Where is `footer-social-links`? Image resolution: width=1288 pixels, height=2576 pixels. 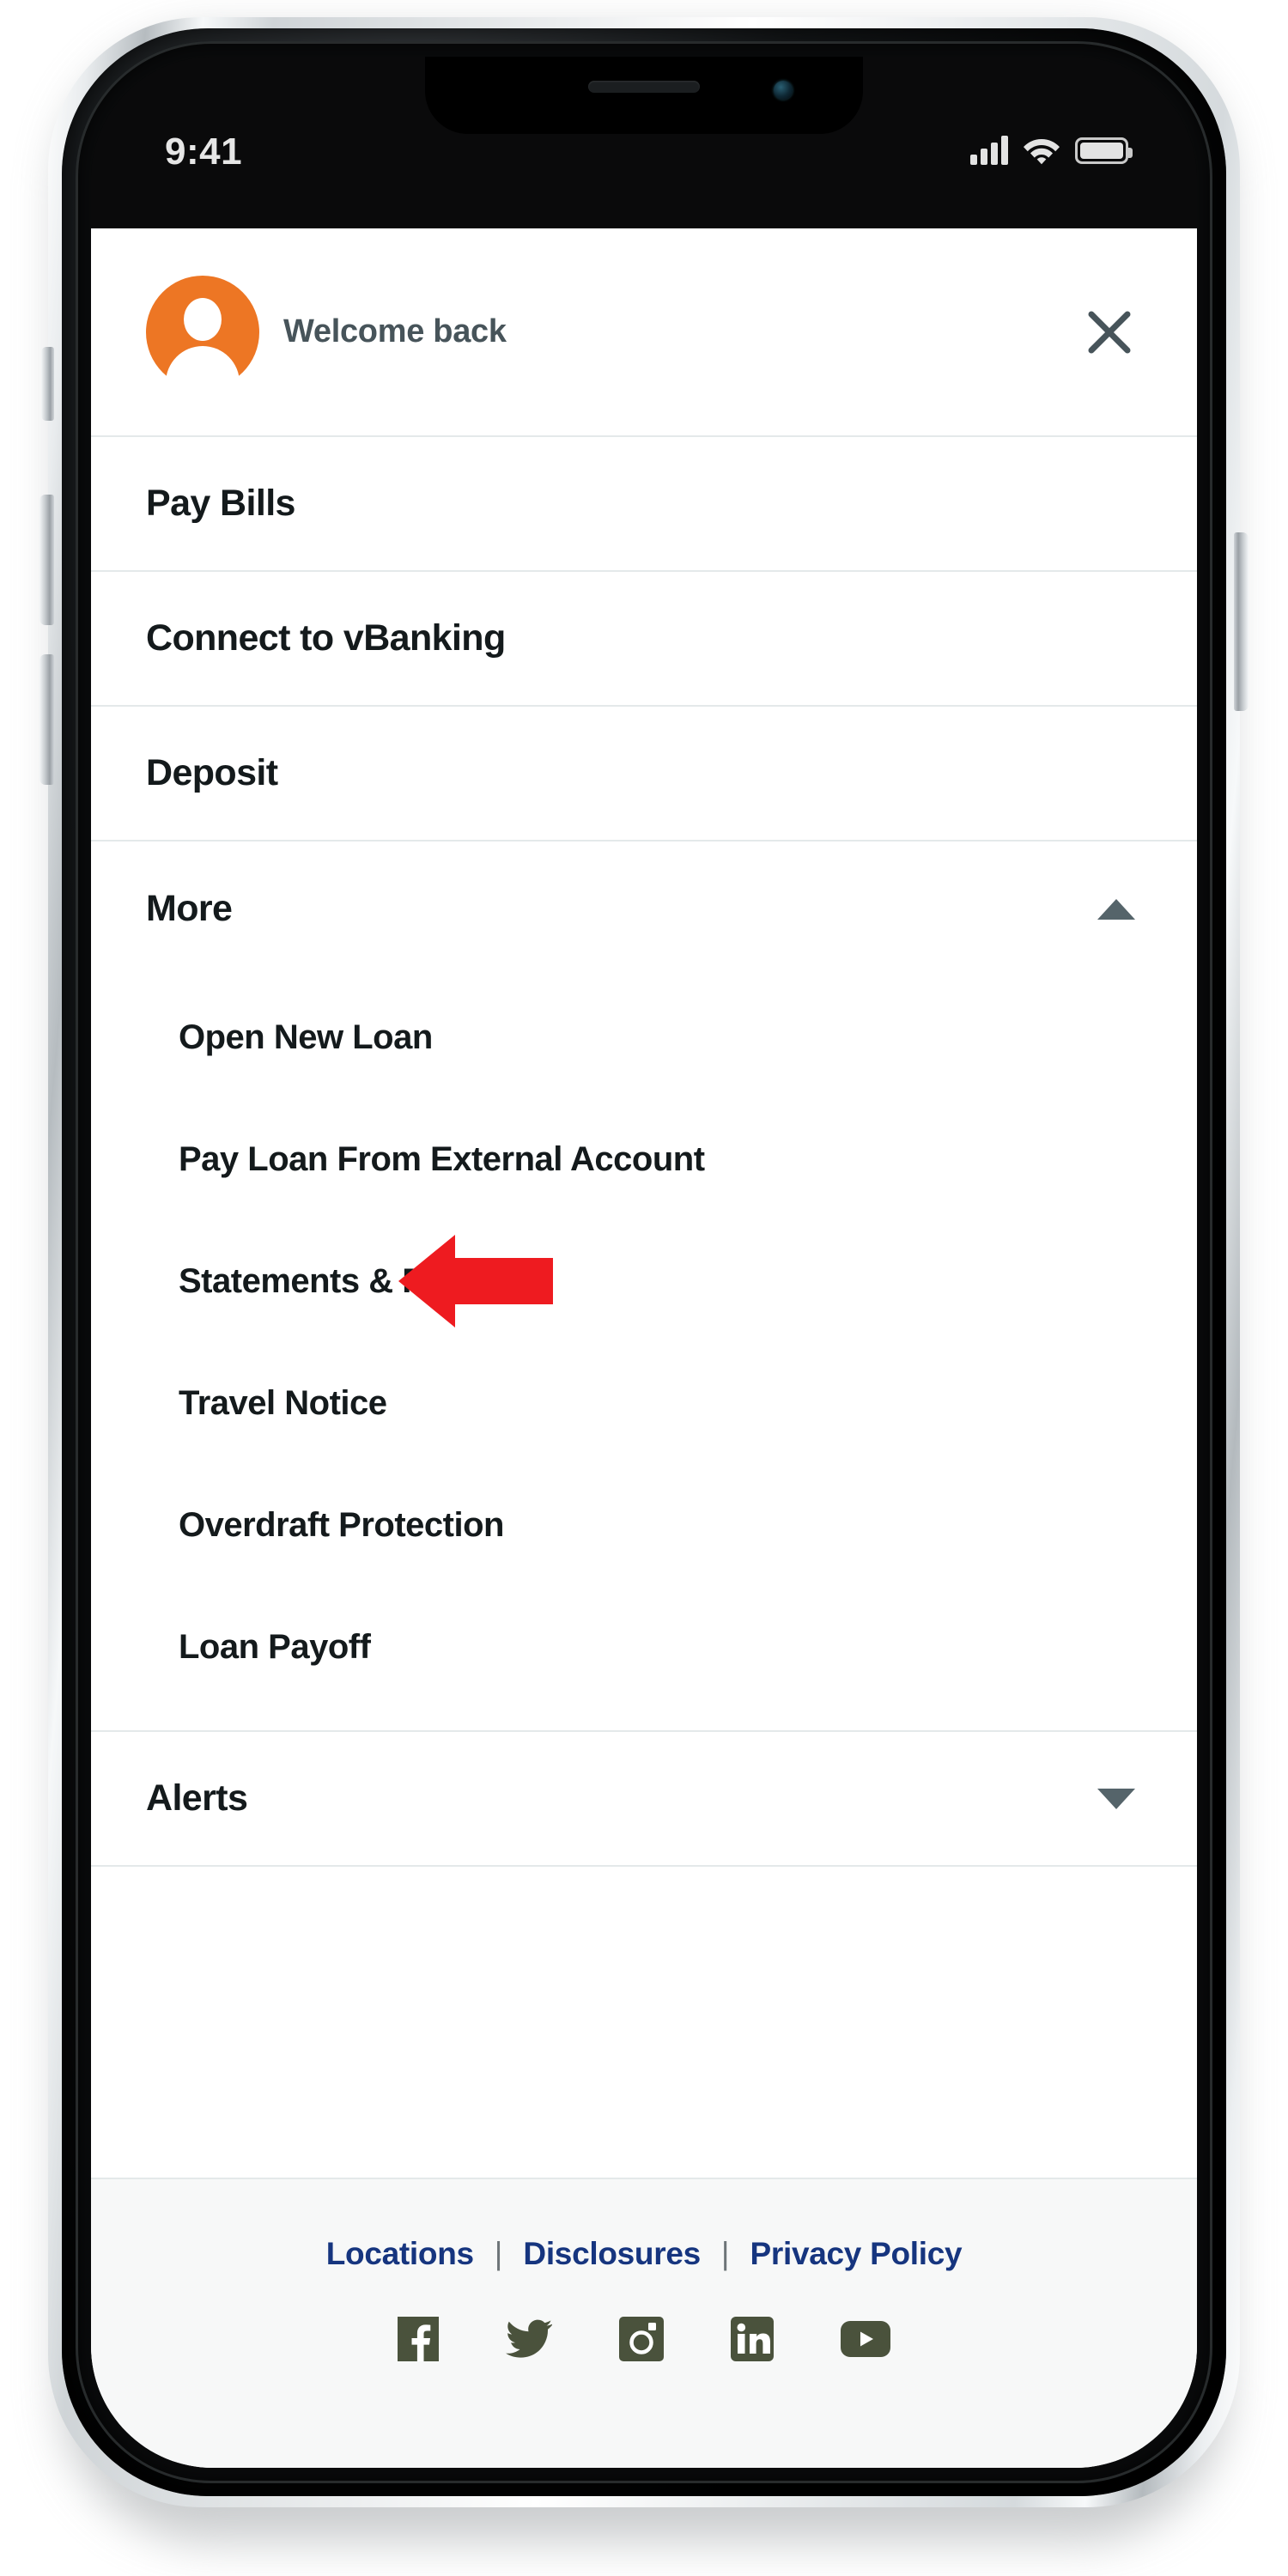
footer-social-links is located at coordinates (644, 2317).